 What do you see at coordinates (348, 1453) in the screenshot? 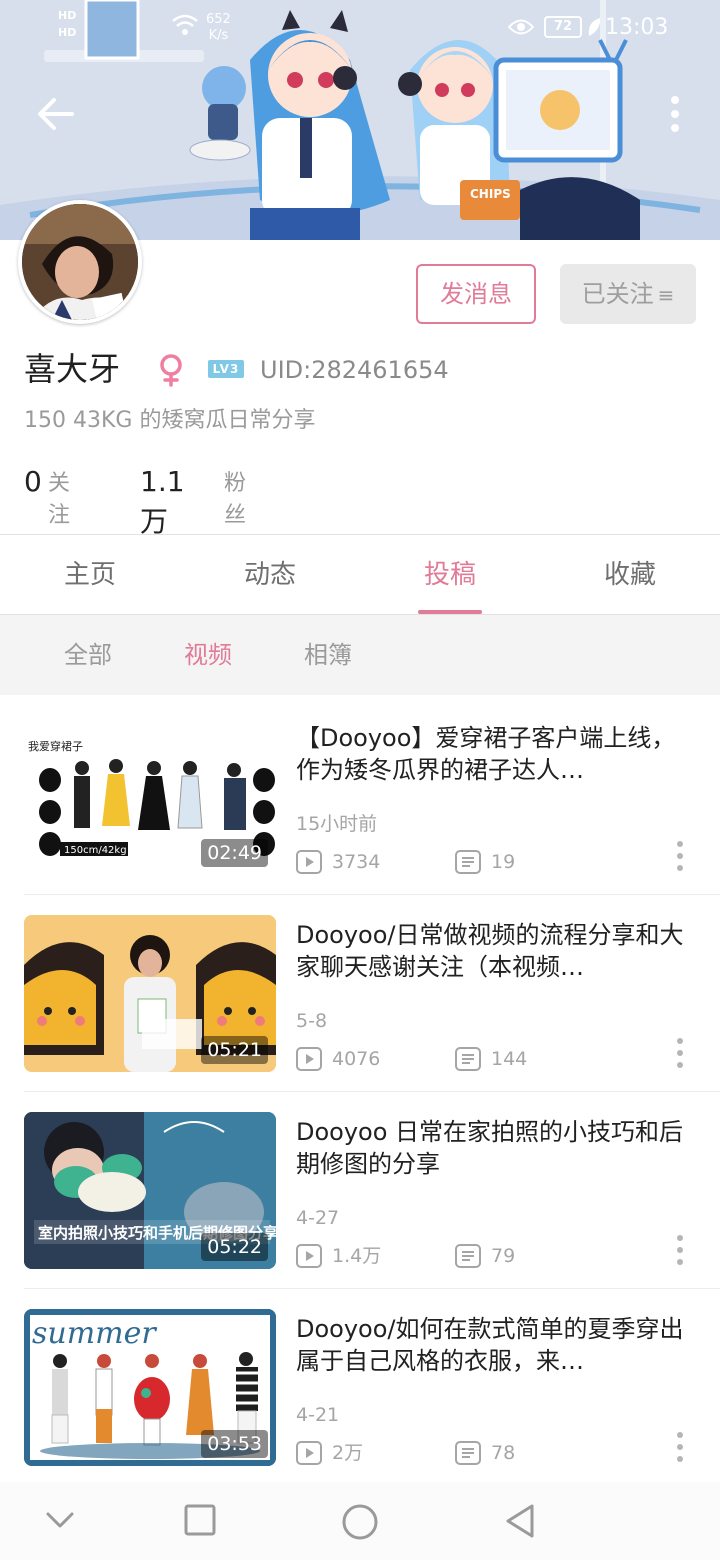
I see `play-count-value: 2万` at bounding box center [348, 1453].